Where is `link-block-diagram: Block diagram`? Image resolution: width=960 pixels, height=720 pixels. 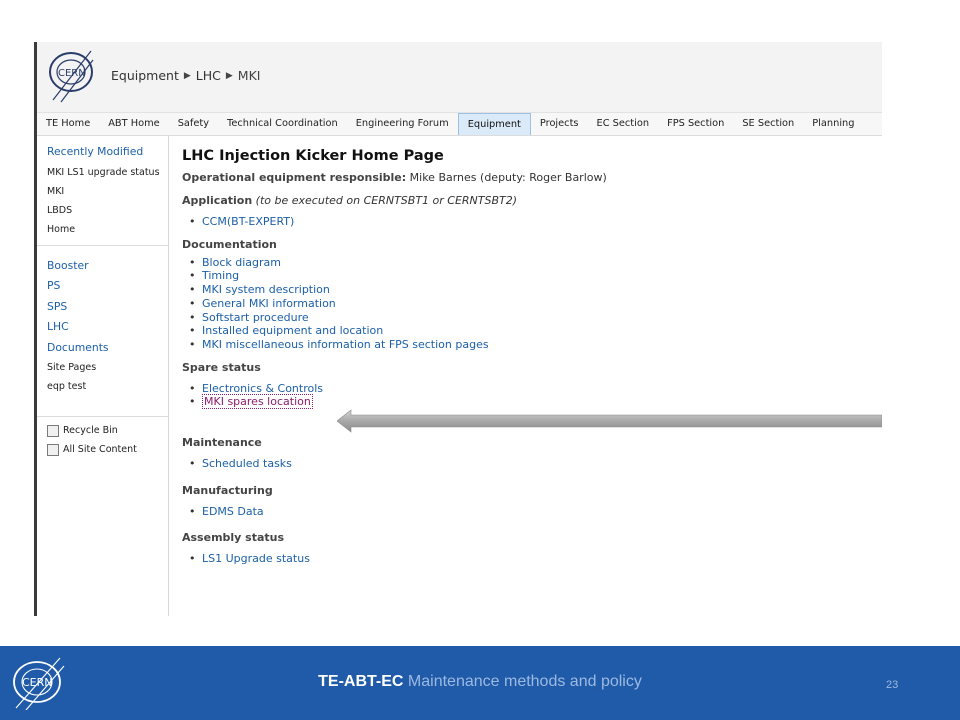 link-block-diagram: Block diagram is located at coordinates (530, 263).